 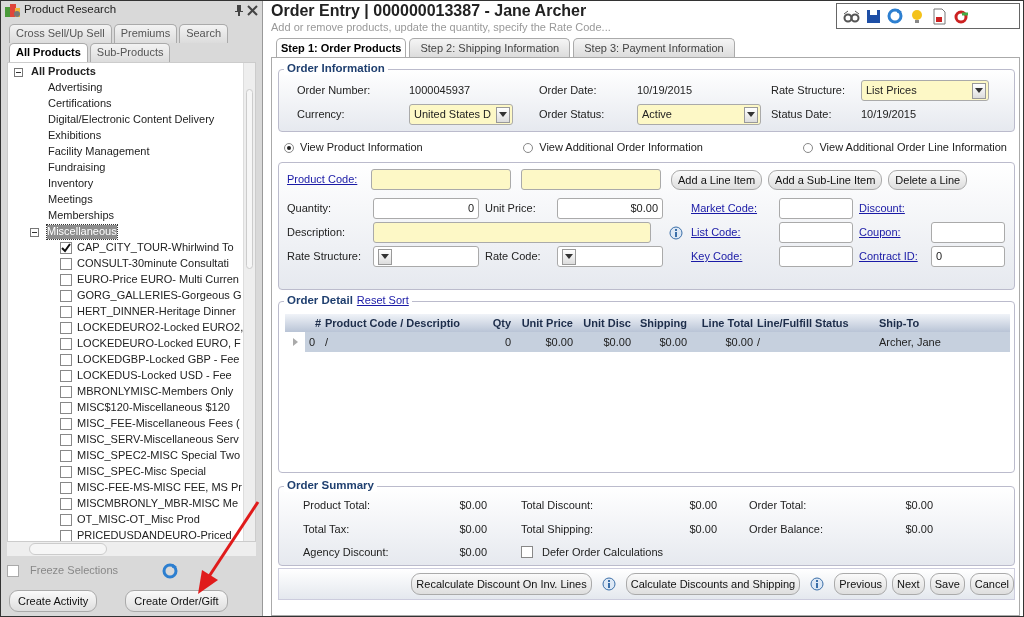 I want to click on action-button: Recalculate Discount On Inv. Lines, so click(x=501, y=583).